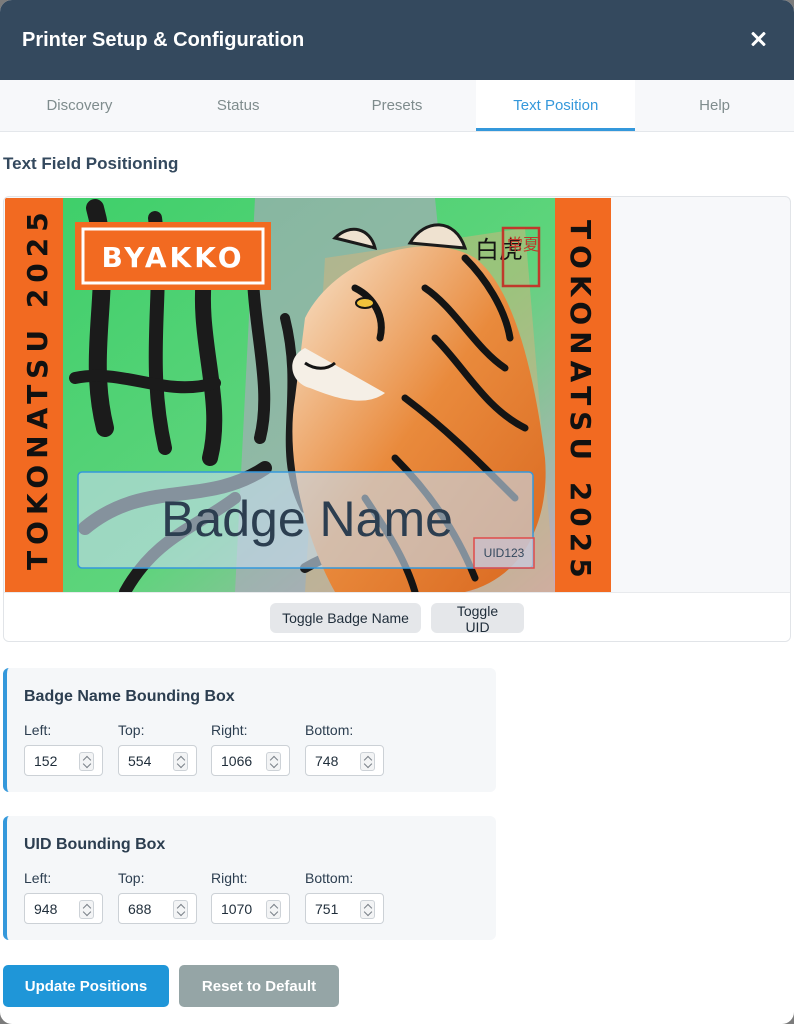 The height and width of the screenshot is (1024, 794). Describe the element at coordinates (759, 40) in the screenshot. I see `close-icon` at that location.